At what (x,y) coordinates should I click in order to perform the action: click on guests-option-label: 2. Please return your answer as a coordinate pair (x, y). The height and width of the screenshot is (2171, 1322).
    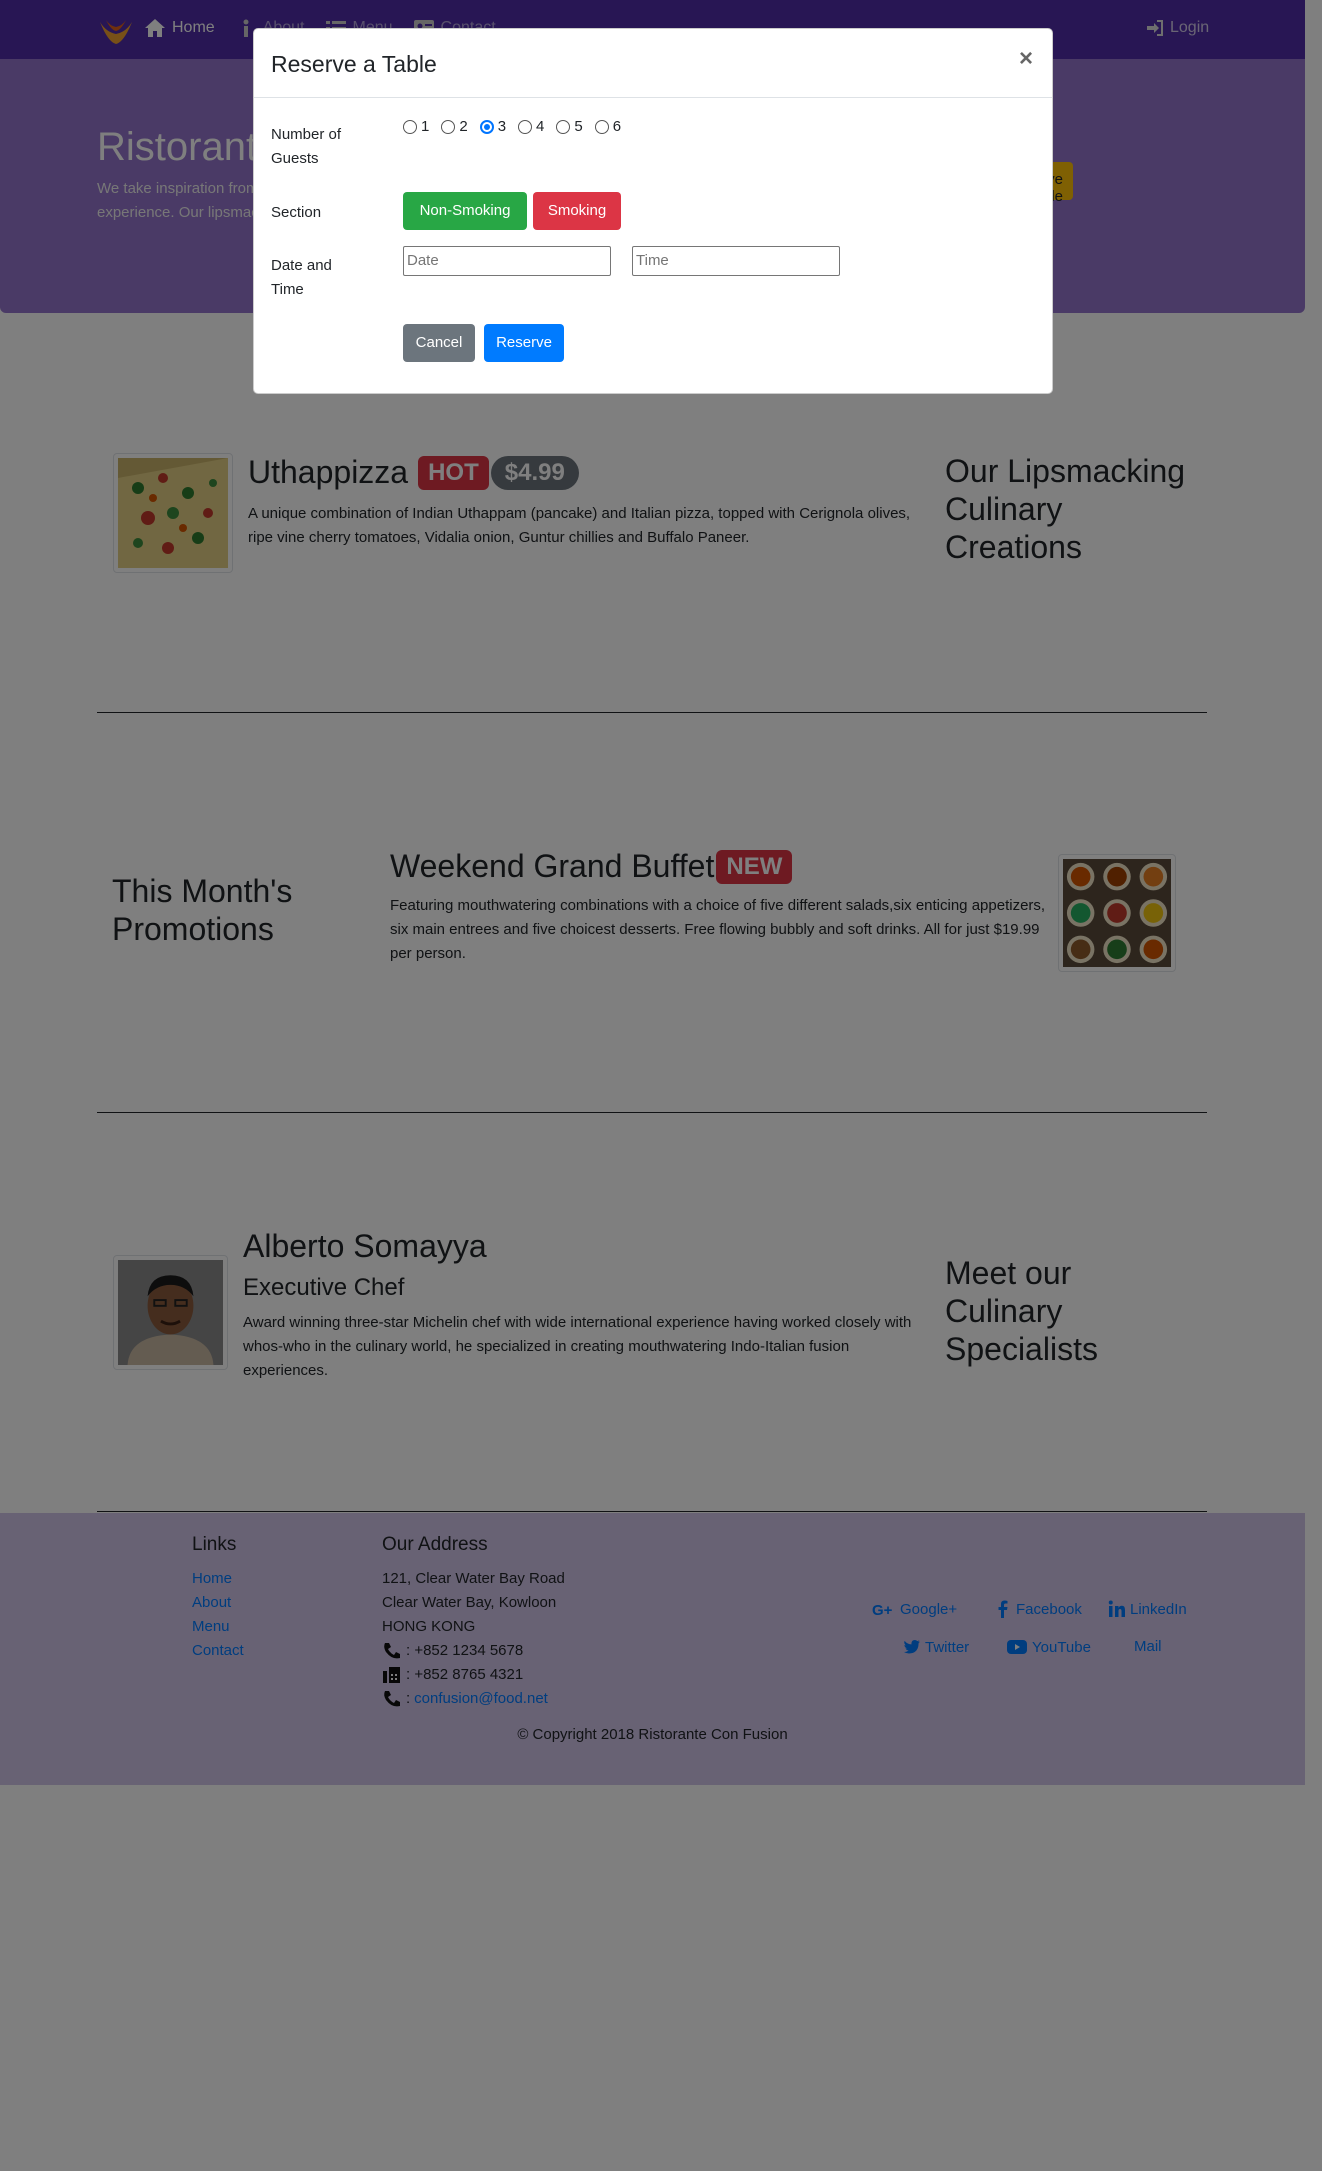
    Looking at the image, I should click on (463, 126).